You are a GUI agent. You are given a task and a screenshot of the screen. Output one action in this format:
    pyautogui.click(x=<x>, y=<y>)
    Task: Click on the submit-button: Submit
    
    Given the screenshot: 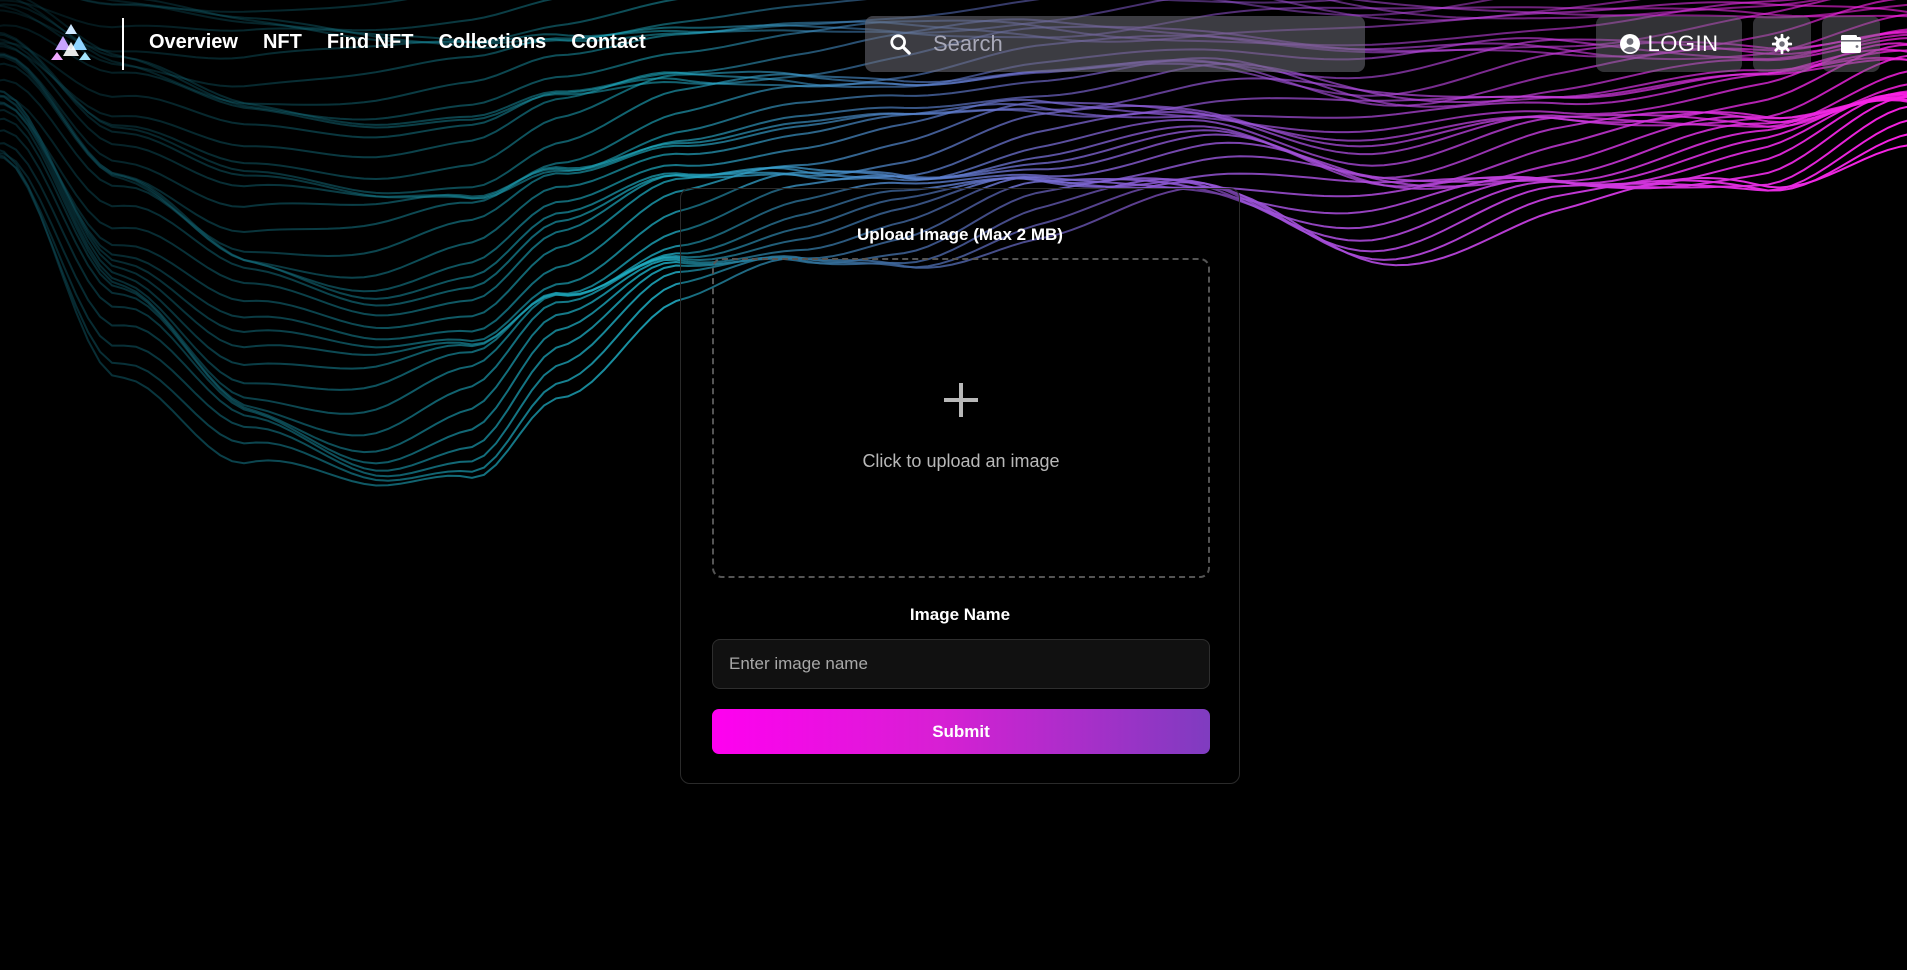 What is the action you would take?
    pyautogui.click(x=961, y=731)
    